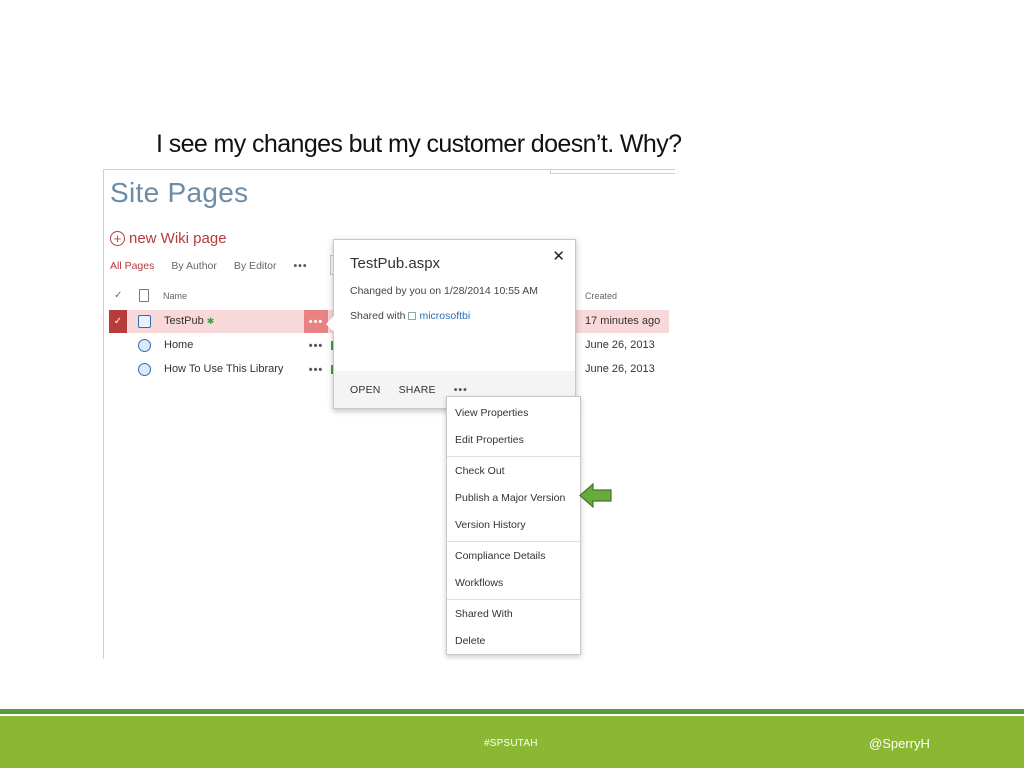  What do you see at coordinates (255, 266) in the screenshot?
I see `view-by-editor: By Editor` at bounding box center [255, 266].